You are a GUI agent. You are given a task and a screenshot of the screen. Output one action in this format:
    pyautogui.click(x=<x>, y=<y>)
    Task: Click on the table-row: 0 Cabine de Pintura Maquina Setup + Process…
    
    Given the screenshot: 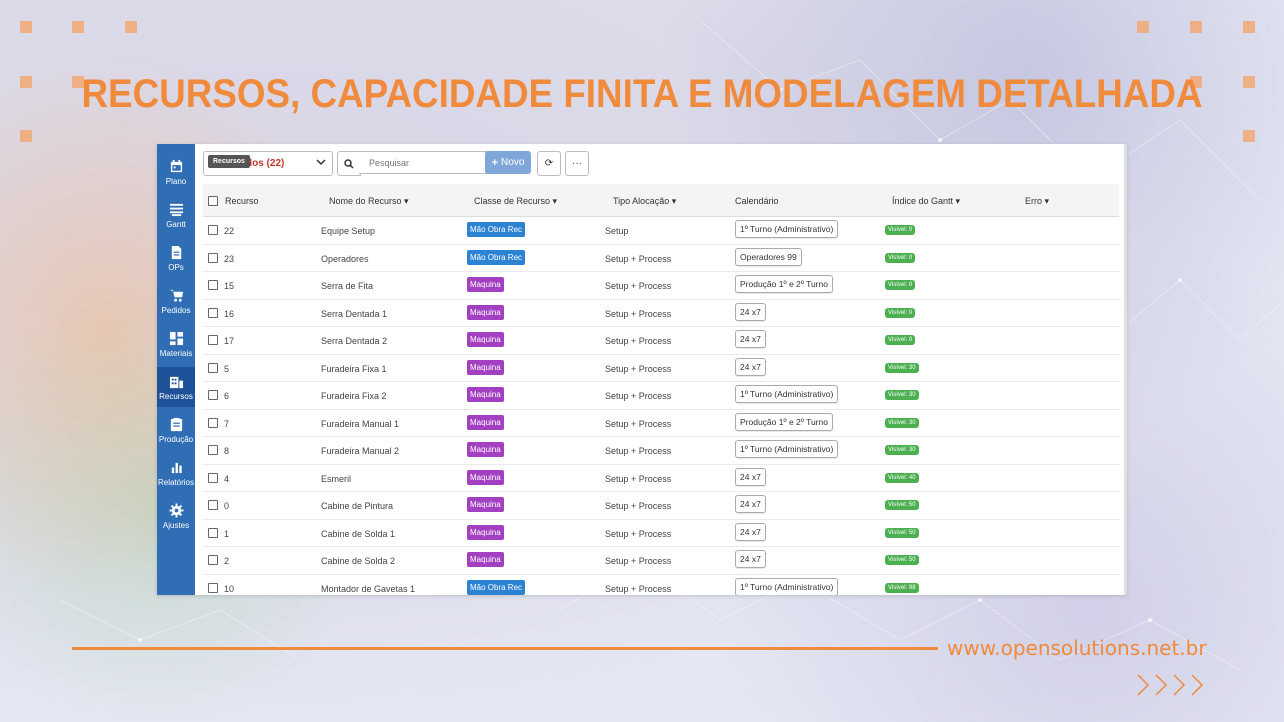 What is the action you would take?
    pyautogui.click(x=661, y=506)
    